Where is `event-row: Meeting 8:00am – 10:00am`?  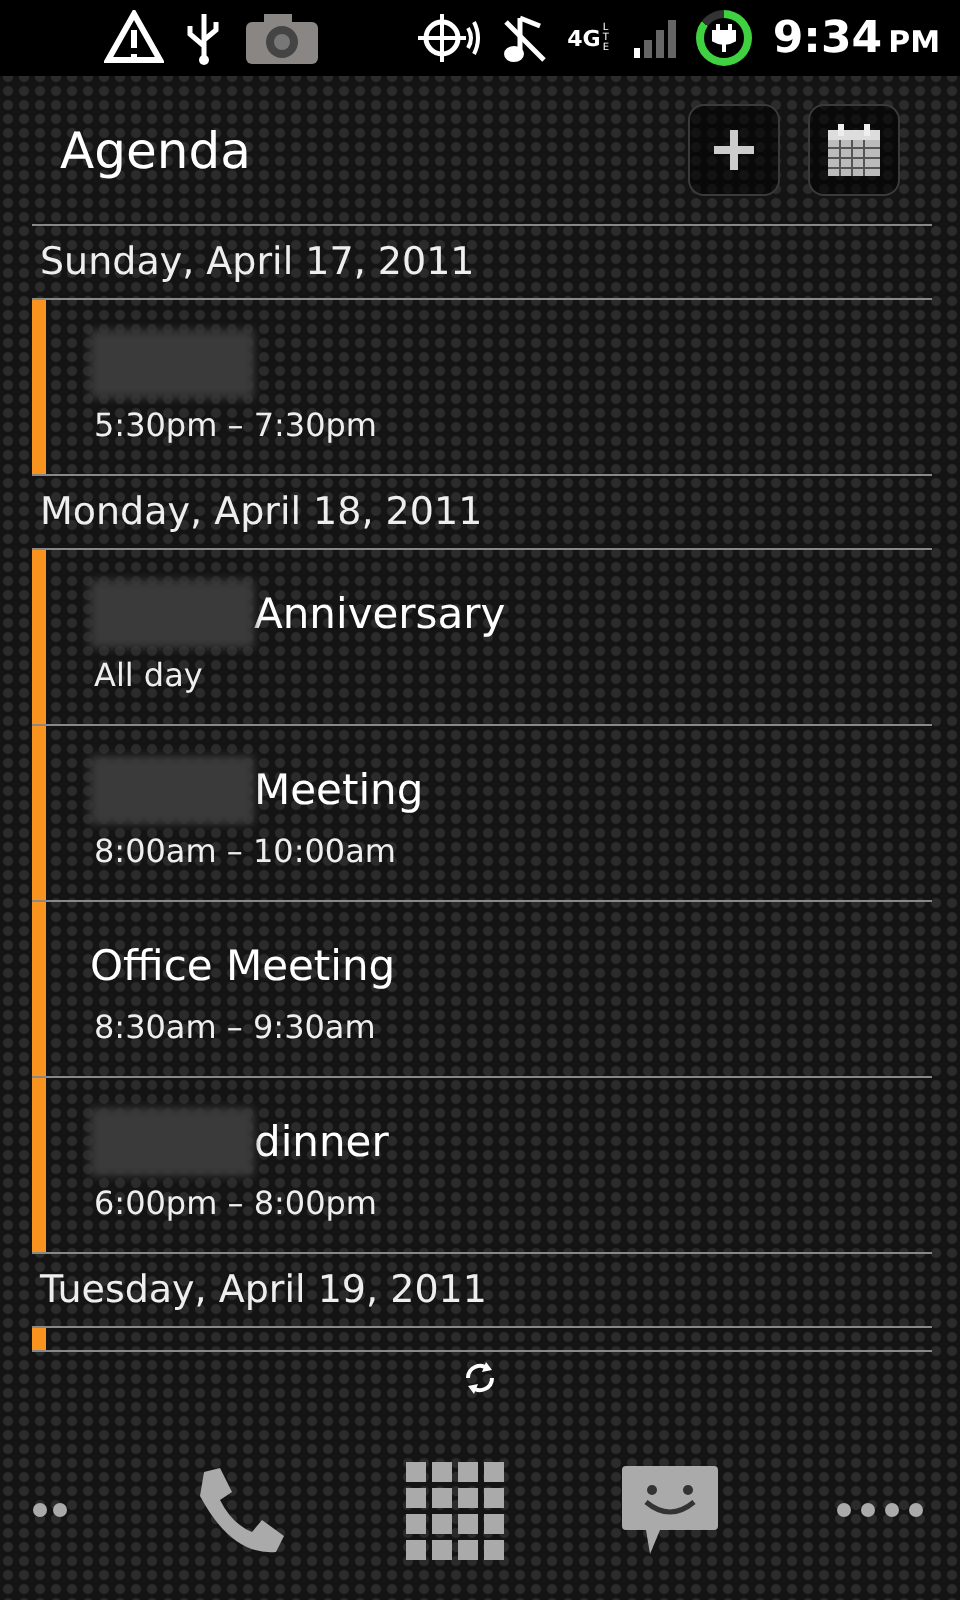 event-row: Meeting 8:00am – 10:00am is located at coordinates (482, 814).